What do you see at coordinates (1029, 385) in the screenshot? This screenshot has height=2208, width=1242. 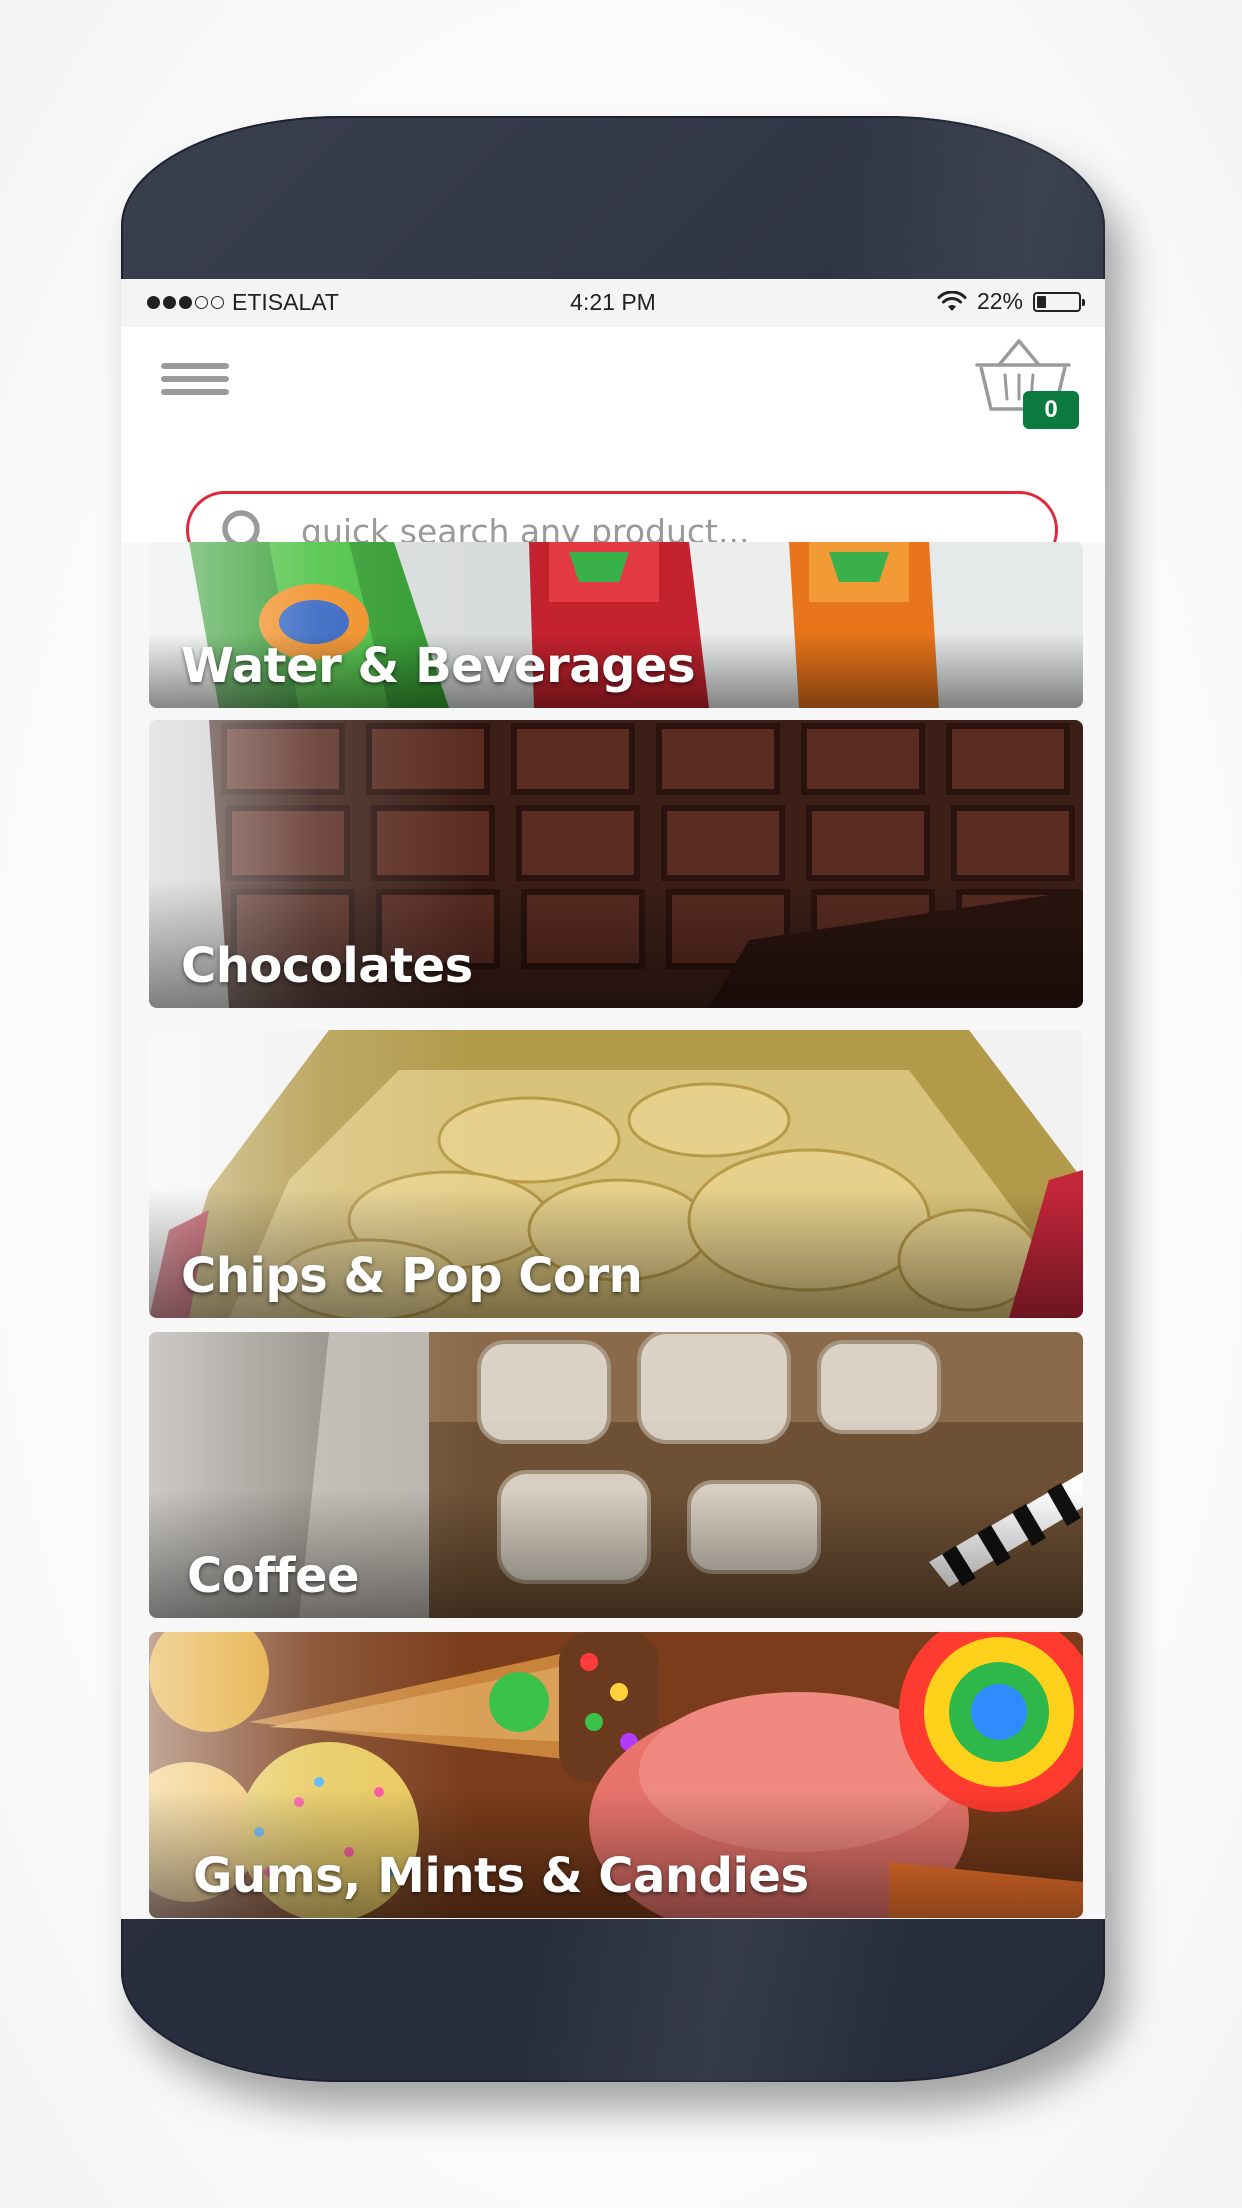 I see `cart-button: 0` at bounding box center [1029, 385].